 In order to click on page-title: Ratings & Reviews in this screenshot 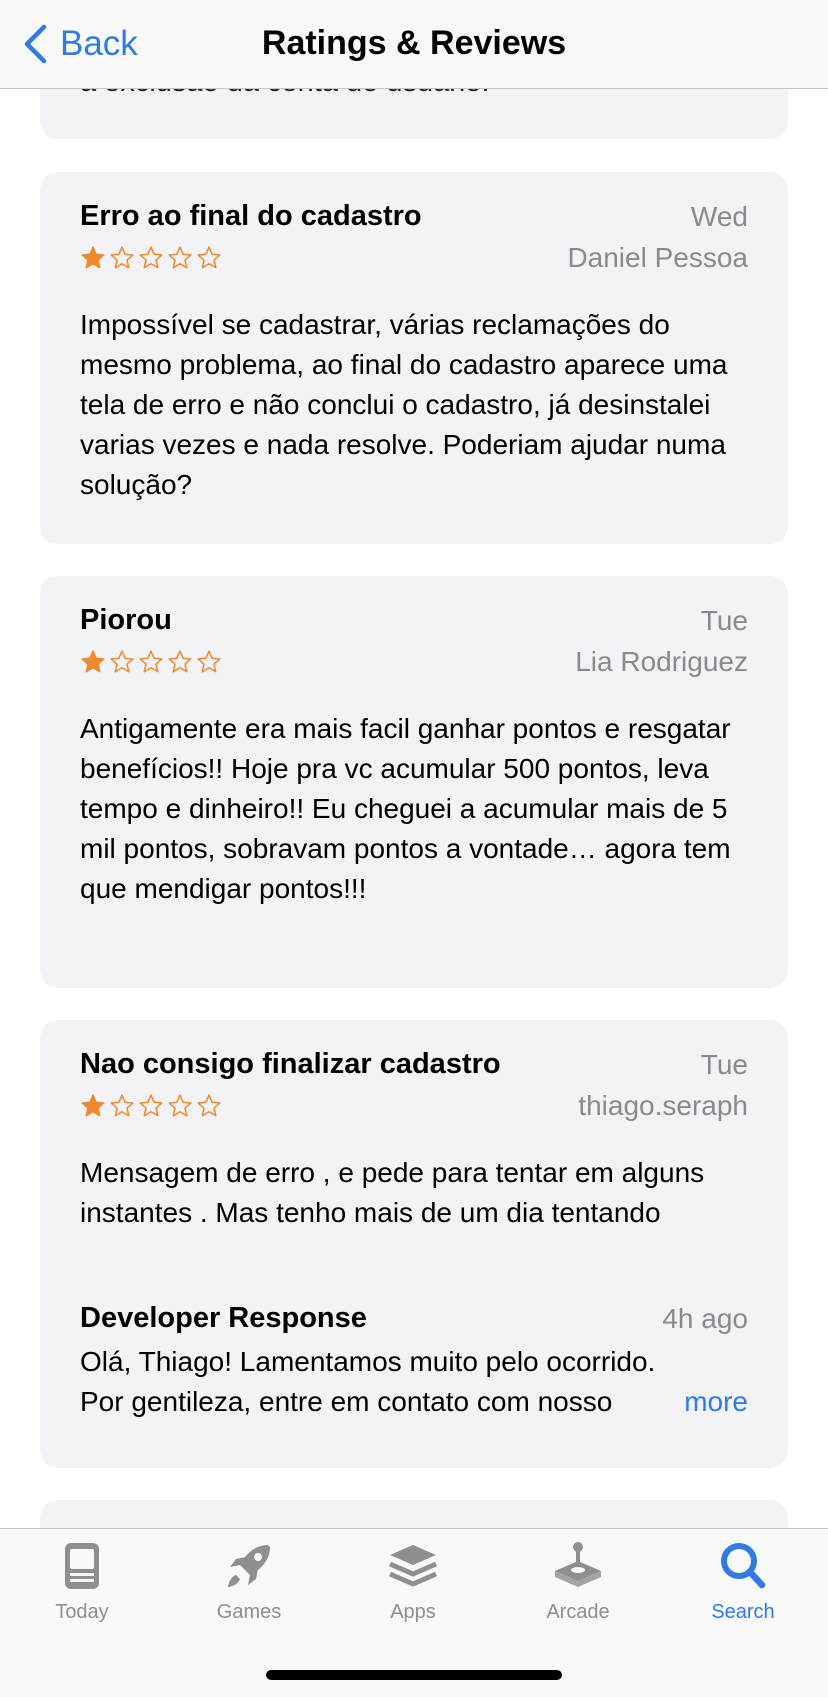, I will do `click(414, 43)`.